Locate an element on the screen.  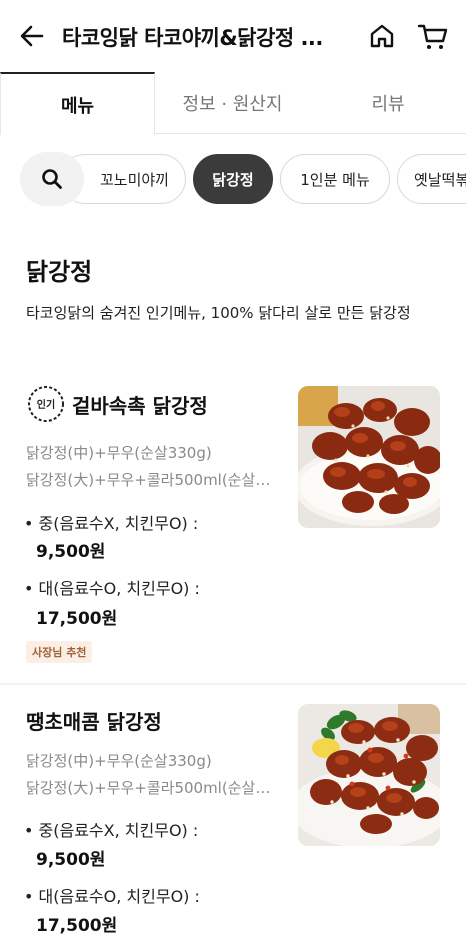
popular-badge-text: 인기 is located at coordinates (46, 404).